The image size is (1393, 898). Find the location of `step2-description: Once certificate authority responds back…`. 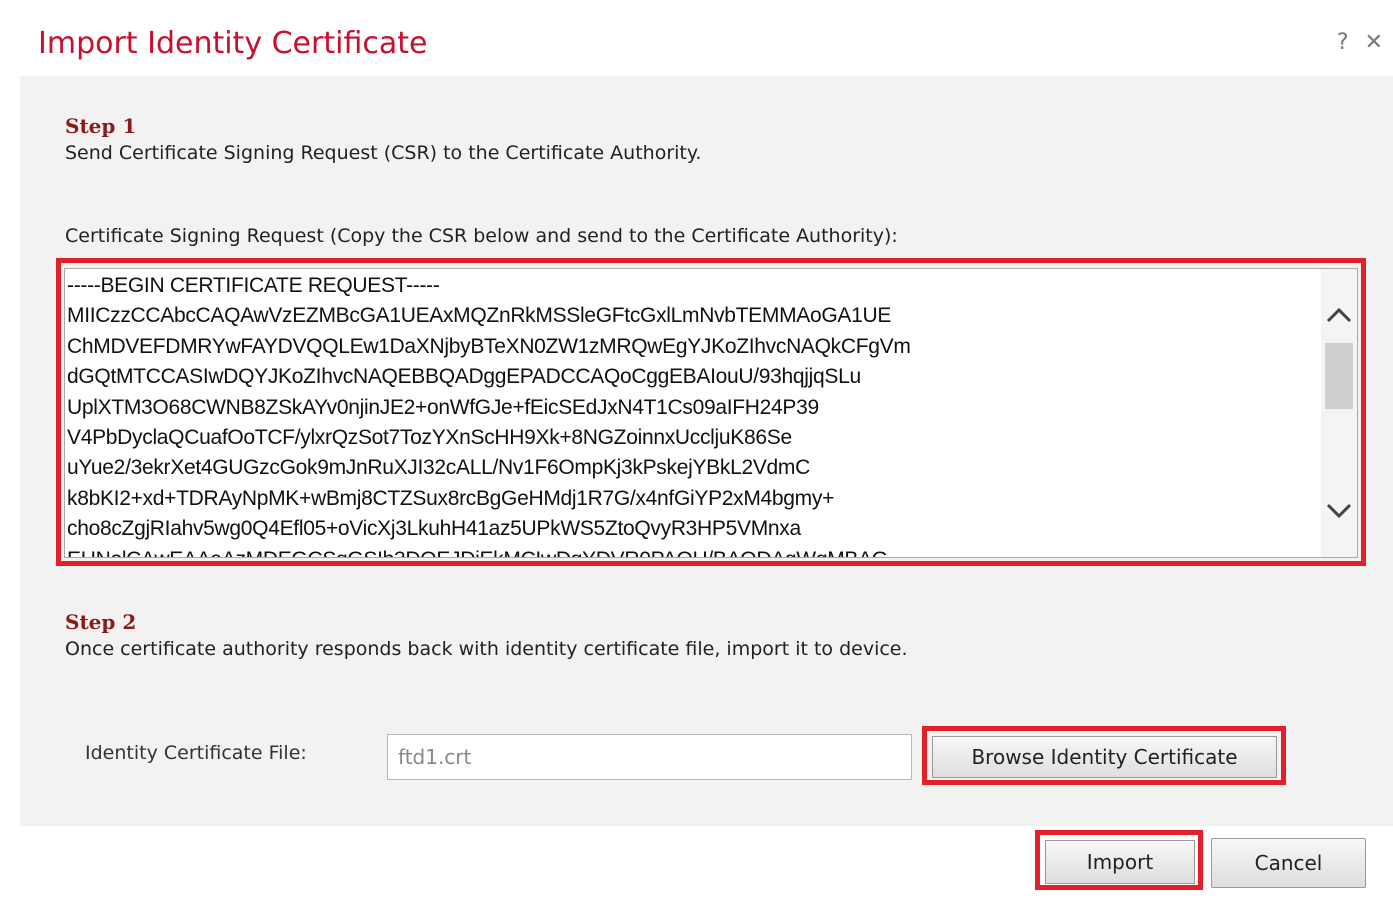

step2-description: Once certificate authority responds back… is located at coordinates (486, 649).